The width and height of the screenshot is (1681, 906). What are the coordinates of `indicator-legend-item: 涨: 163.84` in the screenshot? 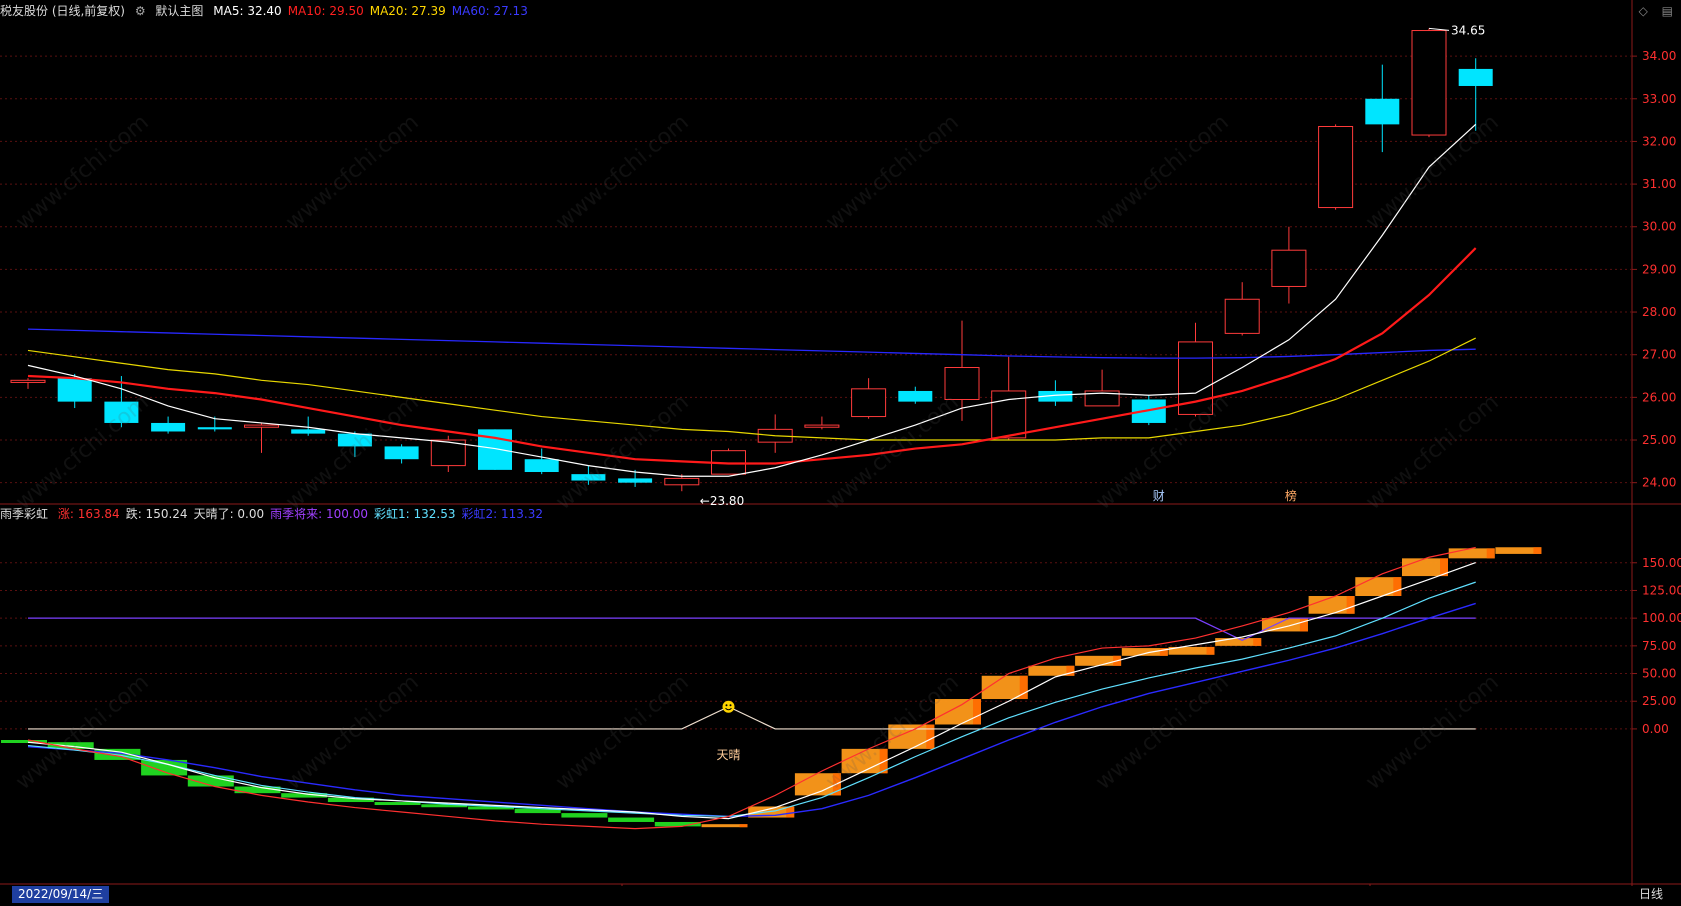 It's located at (88, 514).